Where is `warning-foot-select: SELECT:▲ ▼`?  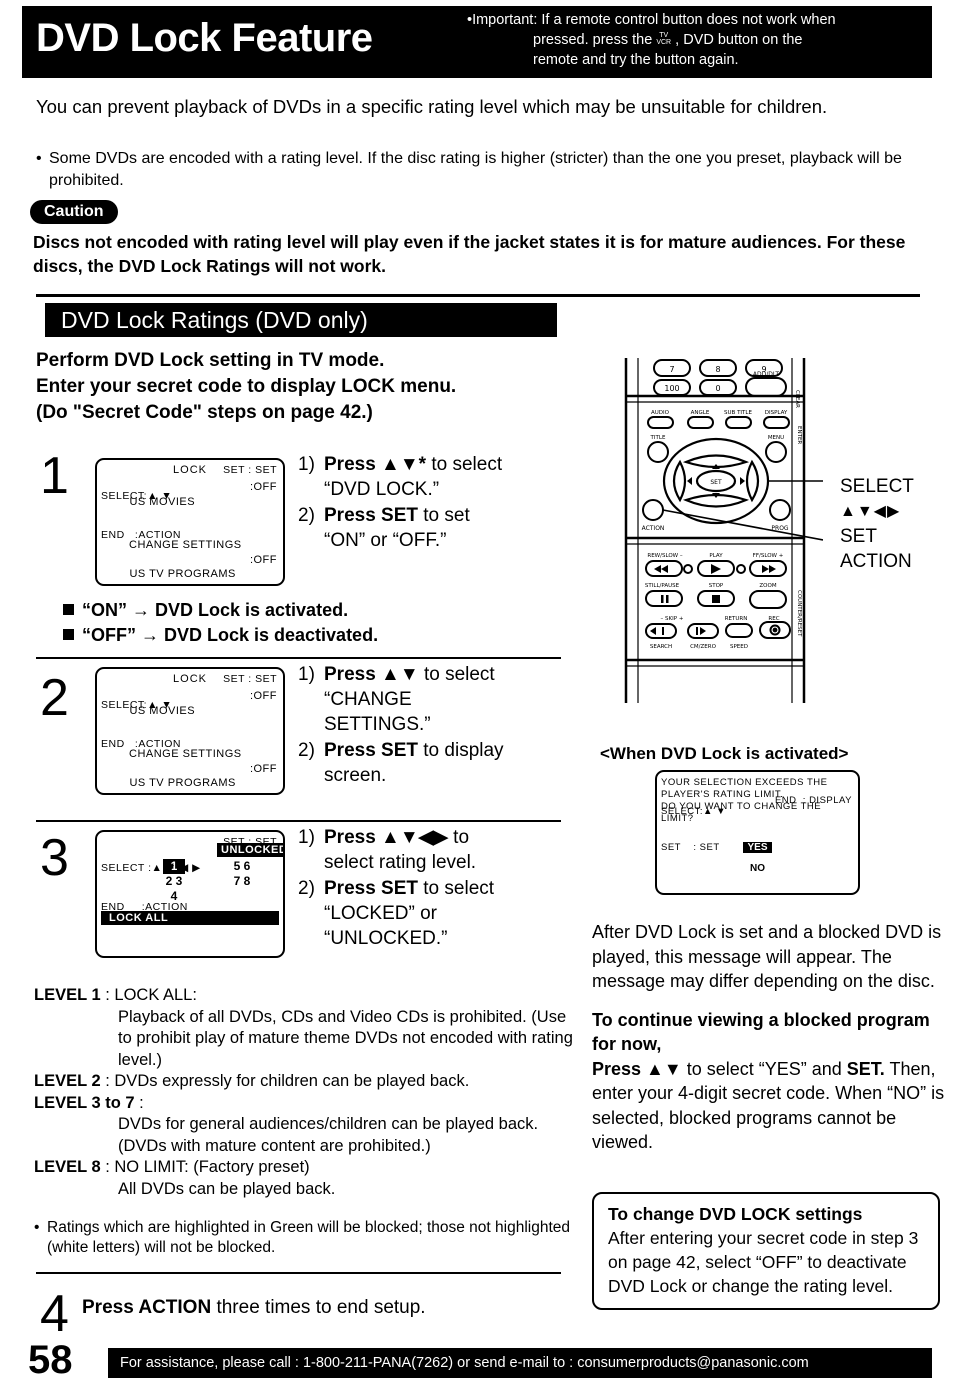
warning-foot-select: SELECT:▲ ▼ is located at coordinates (693, 811).